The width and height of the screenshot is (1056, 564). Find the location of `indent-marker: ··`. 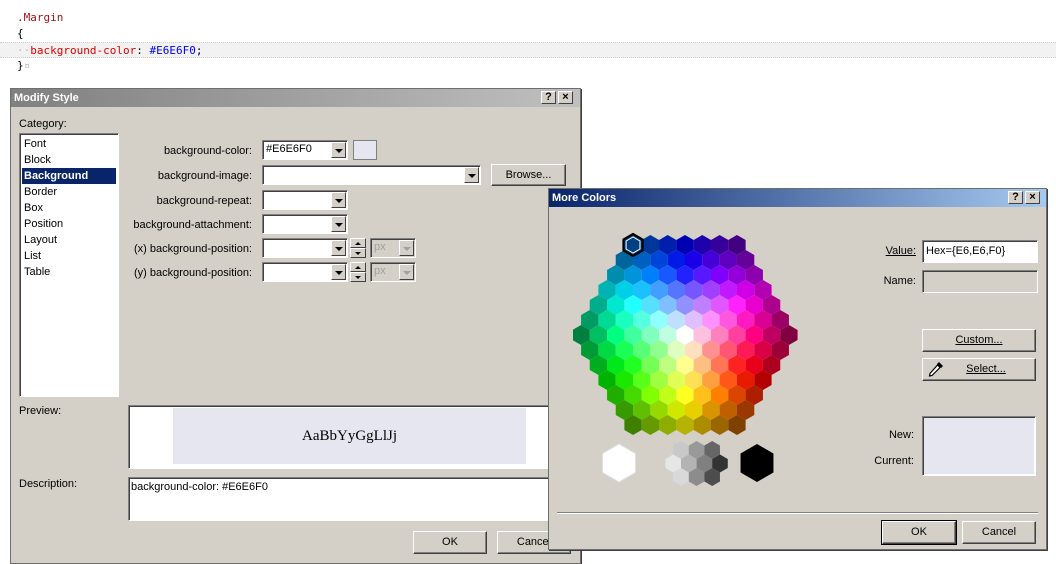

indent-marker: ·· is located at coordinates (24, 50).